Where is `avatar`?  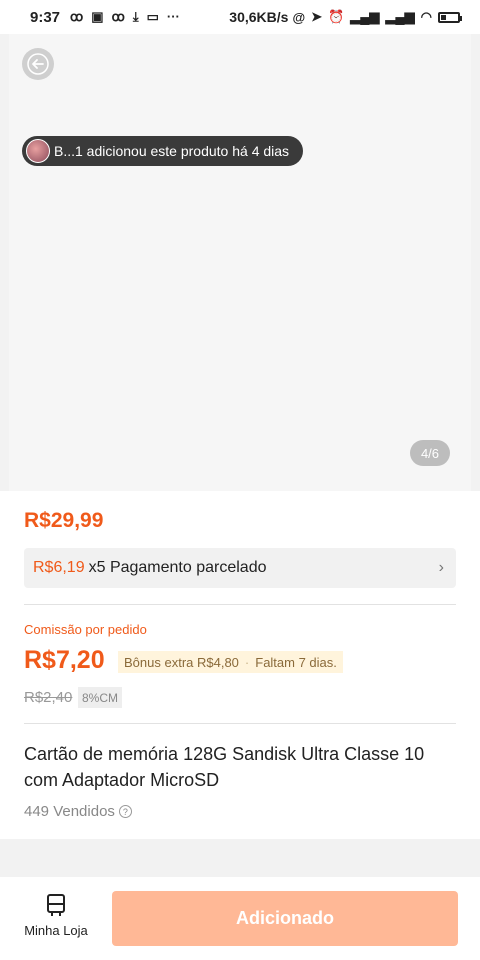 avatar is located at coordinates (38, 151).